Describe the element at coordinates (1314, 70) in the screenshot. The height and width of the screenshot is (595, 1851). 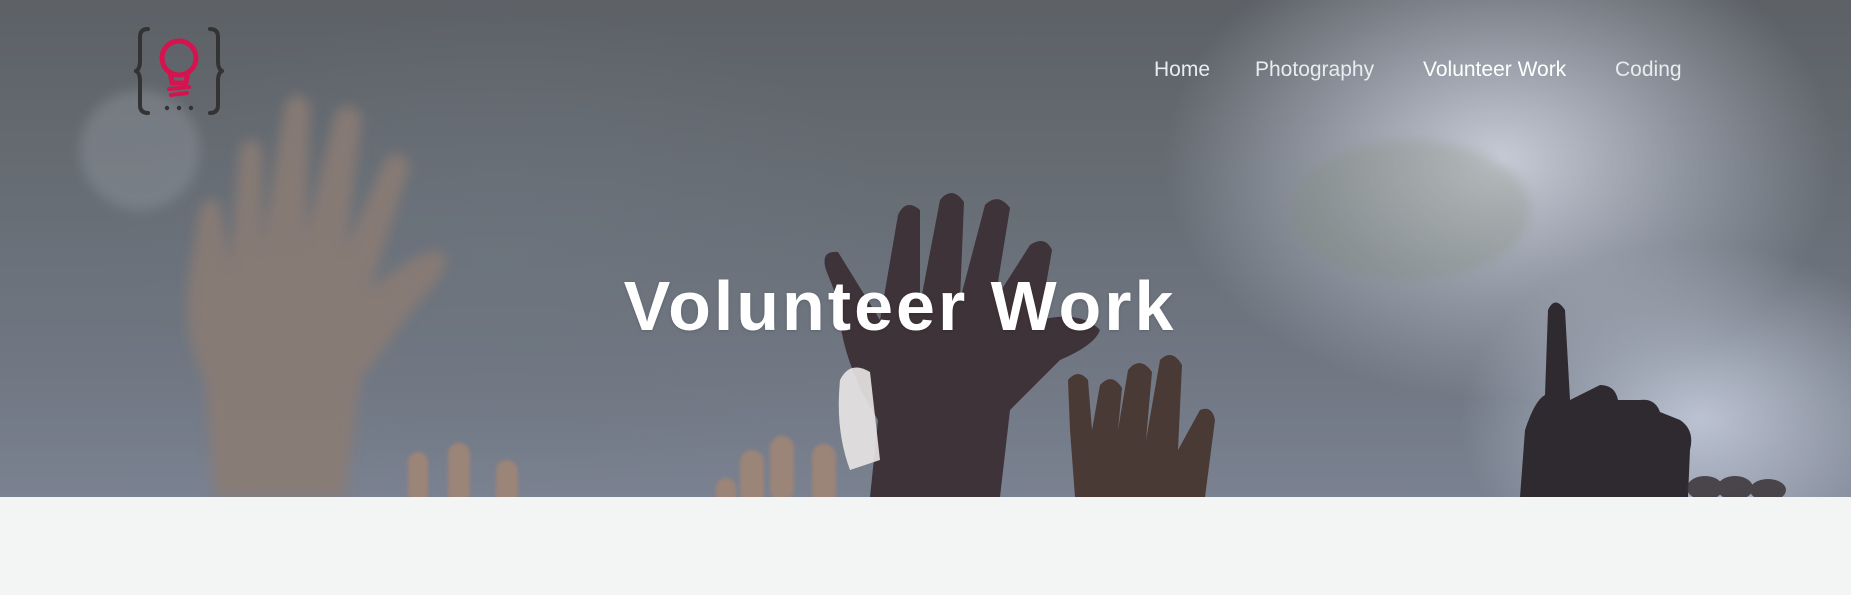
I see `nav-item-photography: Photography` at that location.